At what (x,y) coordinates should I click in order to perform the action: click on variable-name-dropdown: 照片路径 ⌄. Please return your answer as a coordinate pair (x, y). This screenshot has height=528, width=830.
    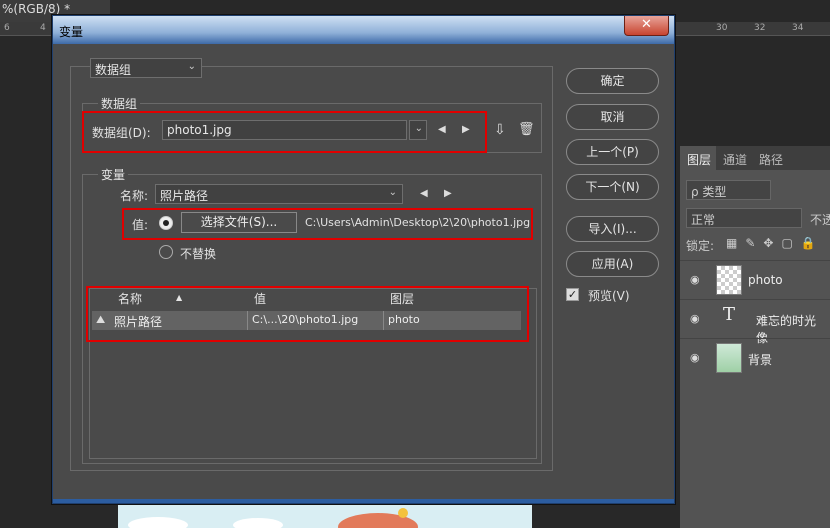
    Looking at the image, I should click on (279, 194).